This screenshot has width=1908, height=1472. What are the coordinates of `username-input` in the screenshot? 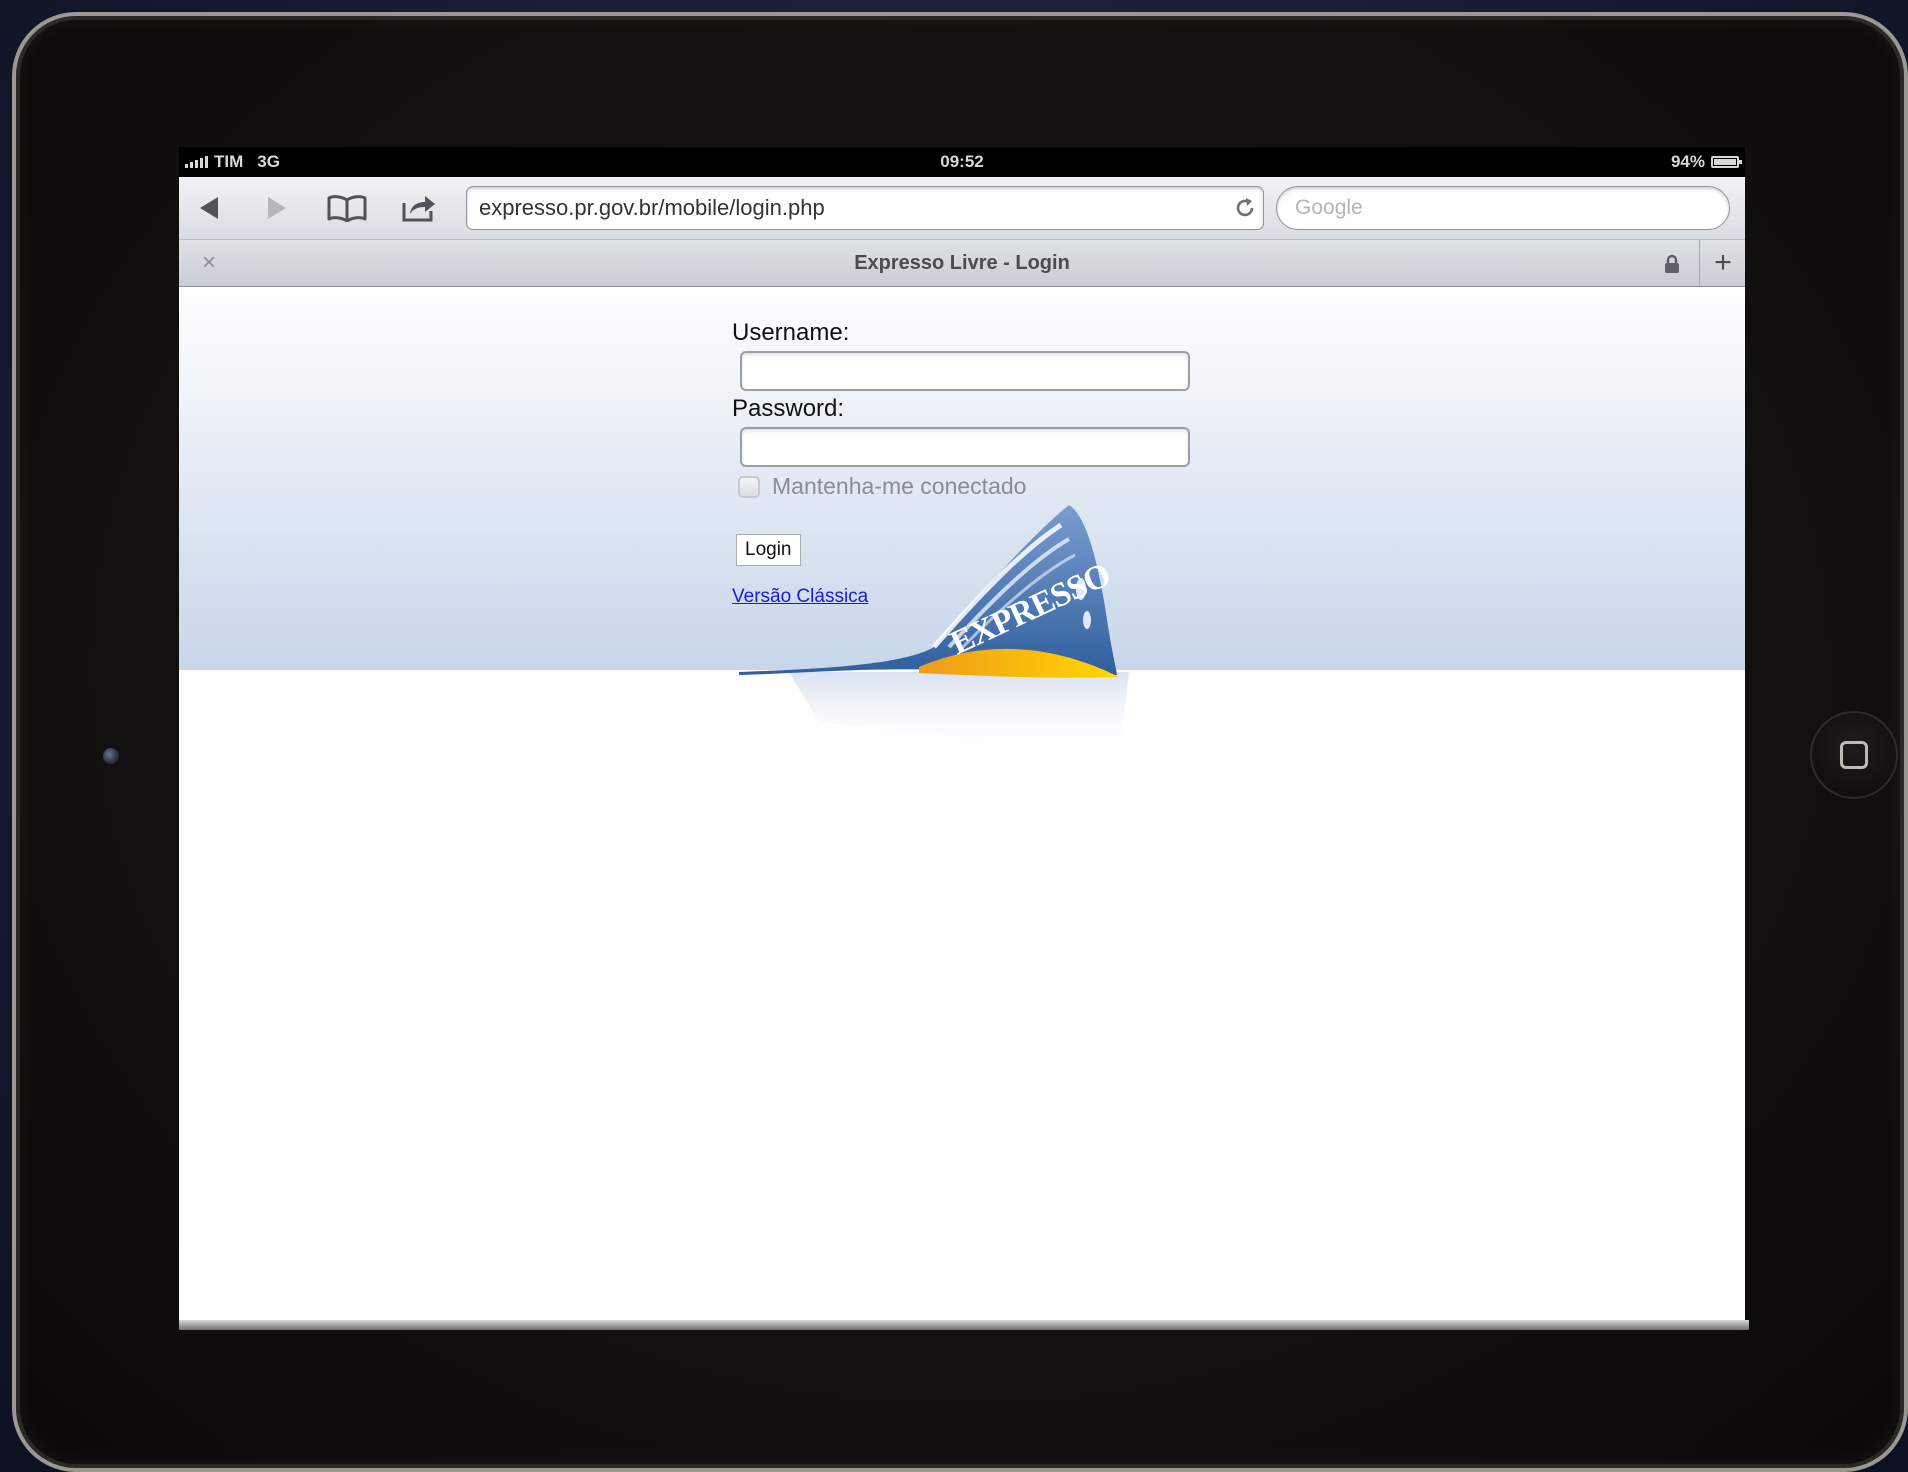 It's located at (965, 371).